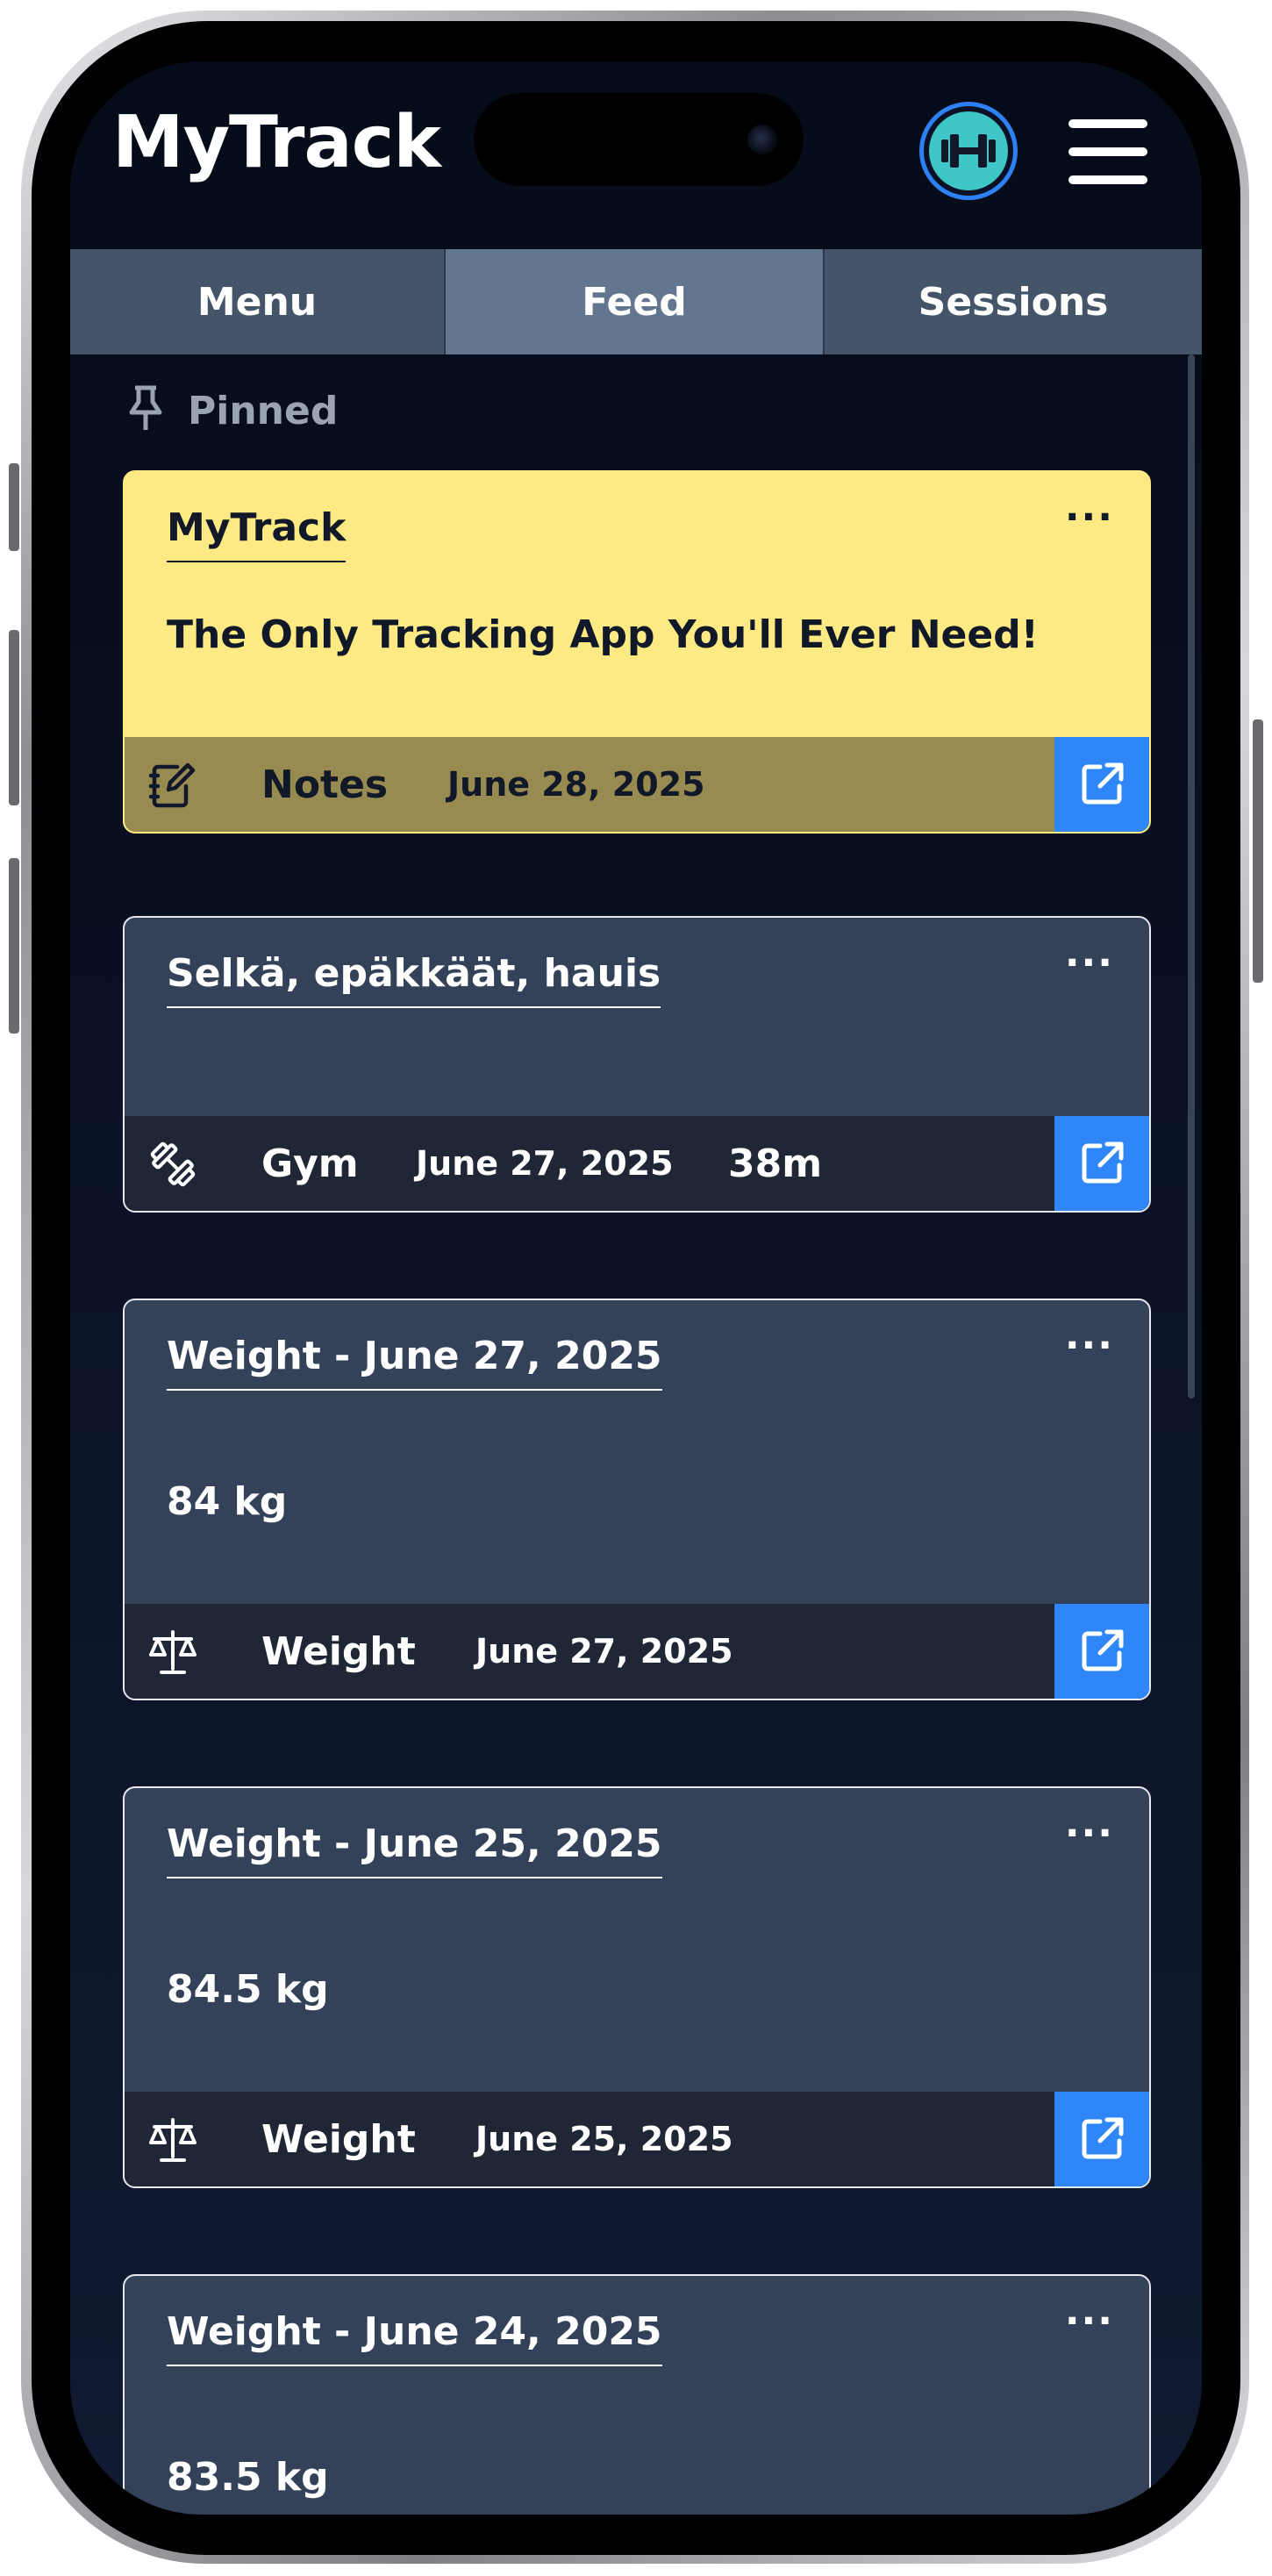  I want to click on card-duration: 38m, so click(775, 1163).